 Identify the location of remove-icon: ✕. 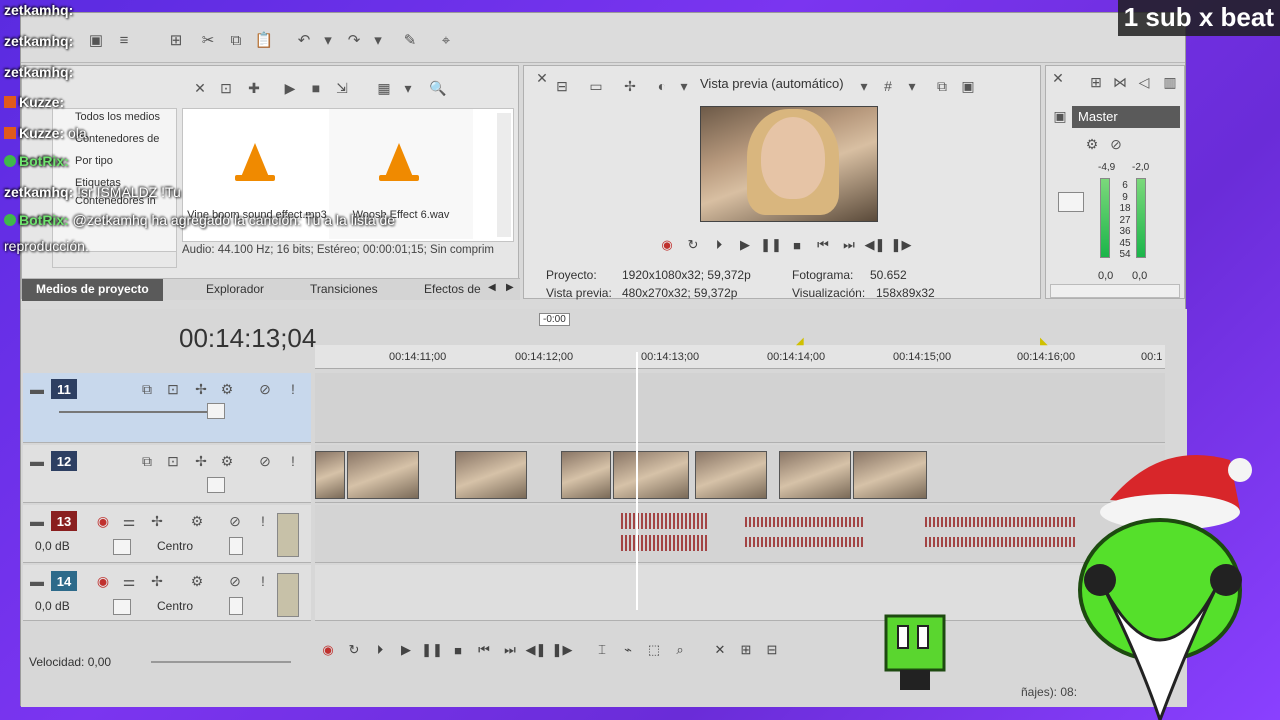
(200, 88).